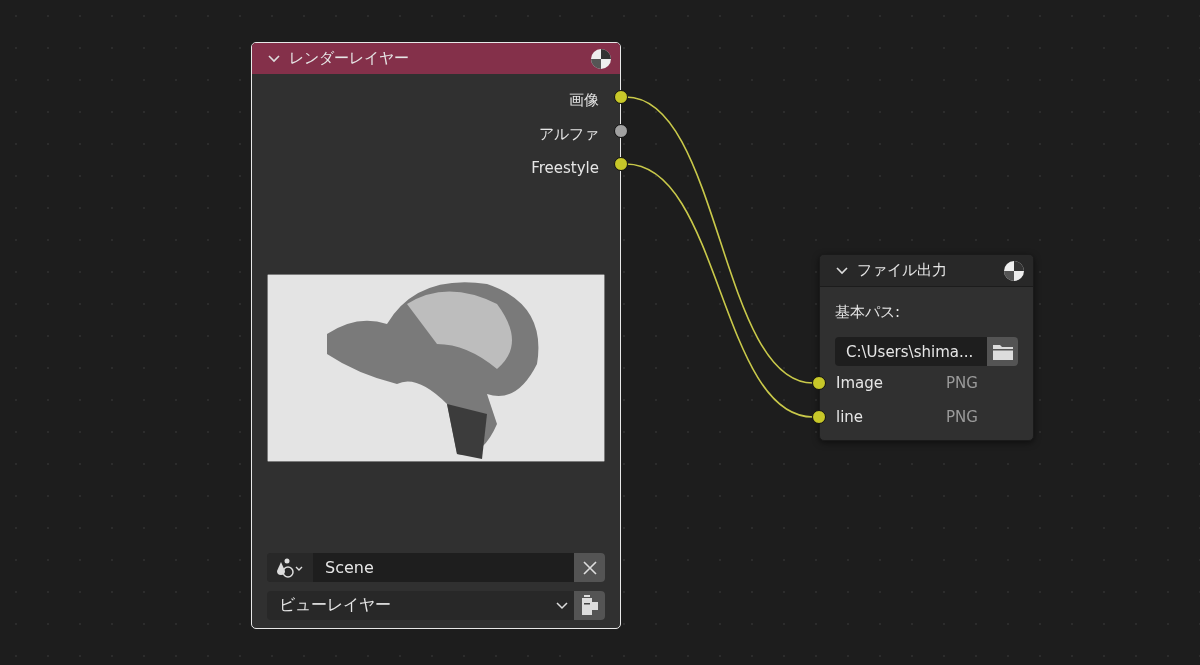 The image size is (1200, 665). Describe the element at coordinates (850, 417) in the screenshot. I see `input-socket-label: line` at that location.